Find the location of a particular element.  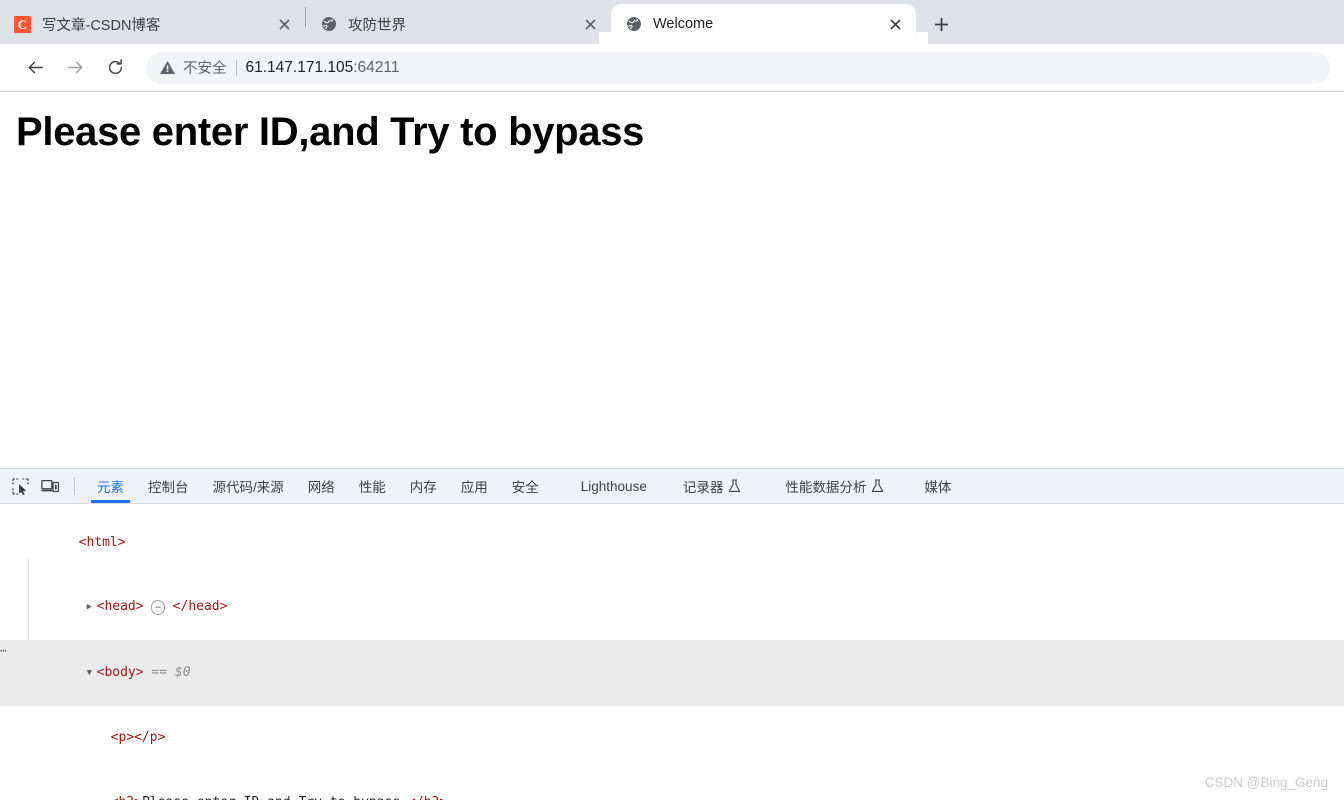

browser-toolbar: 不安全 61.147.171.105:64211 is located at coordinates (672, 68).